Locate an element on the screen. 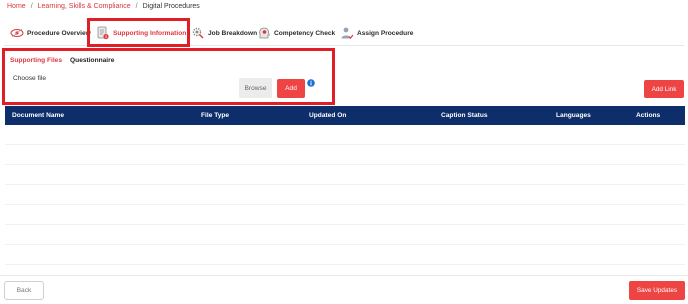 The height and width of the screenshot is (304, 688). tab-competency-check: Competency Check is located at coordinates (296, 33).